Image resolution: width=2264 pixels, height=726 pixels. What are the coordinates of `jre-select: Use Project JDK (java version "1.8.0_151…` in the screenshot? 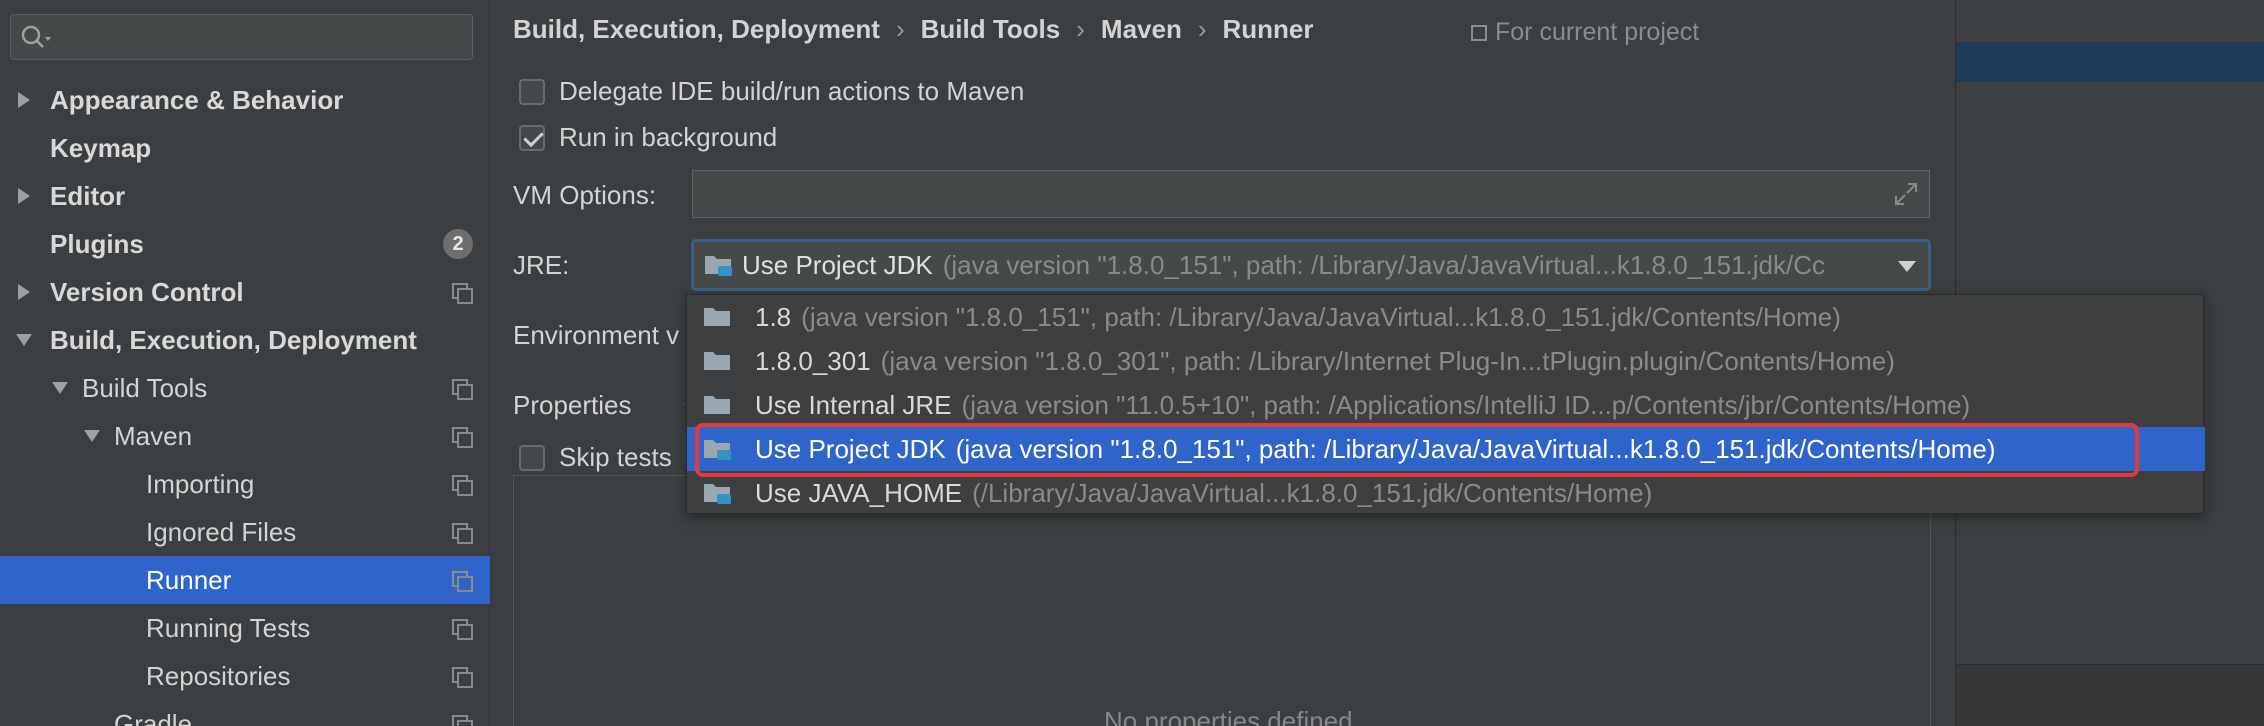 It's located at (1311, 265).